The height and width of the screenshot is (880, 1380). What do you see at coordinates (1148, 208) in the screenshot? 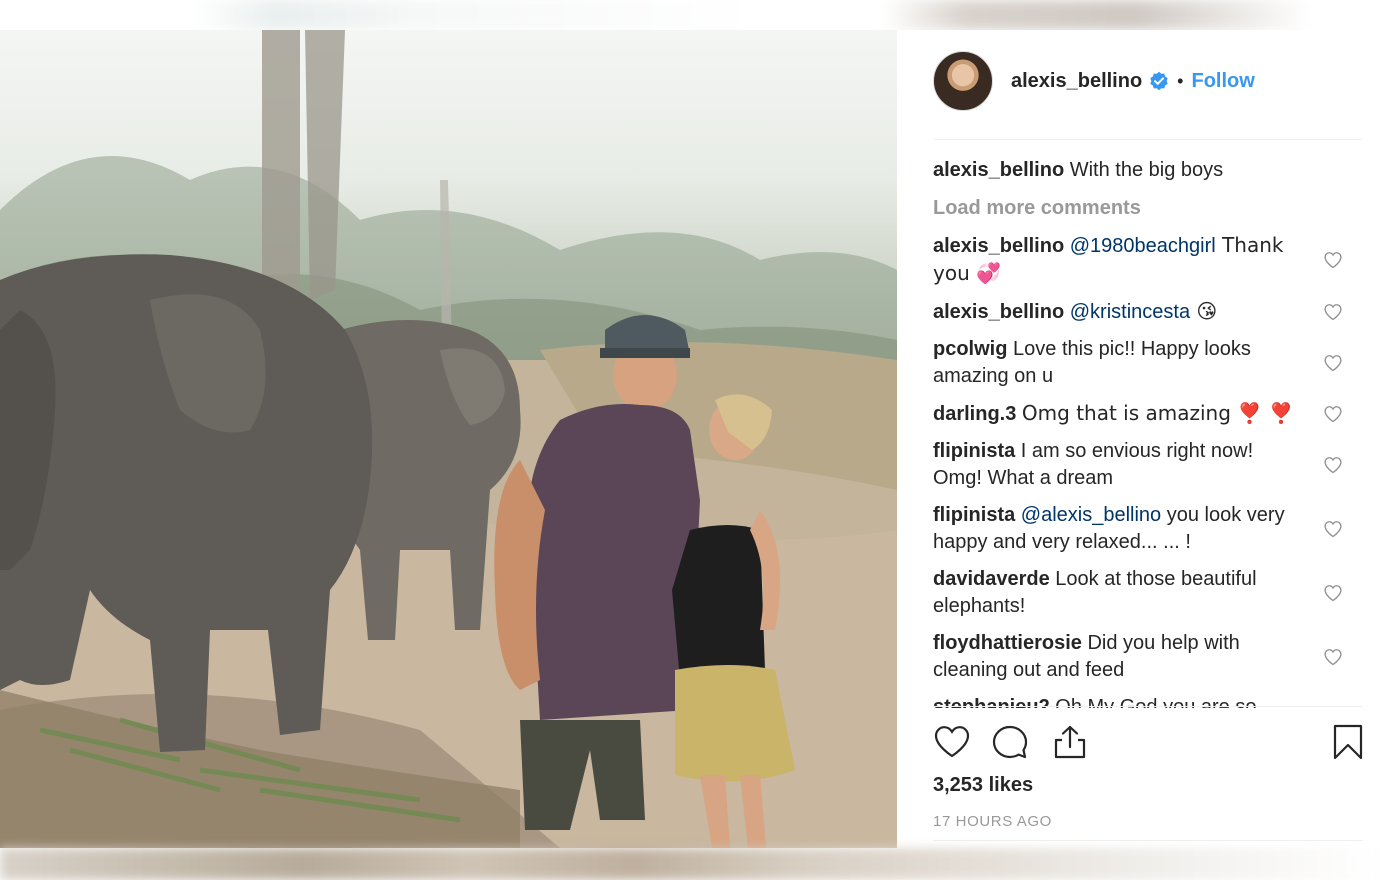
I see `load-more-comments-button: Load more comments` at bounding box center [1148, 208].